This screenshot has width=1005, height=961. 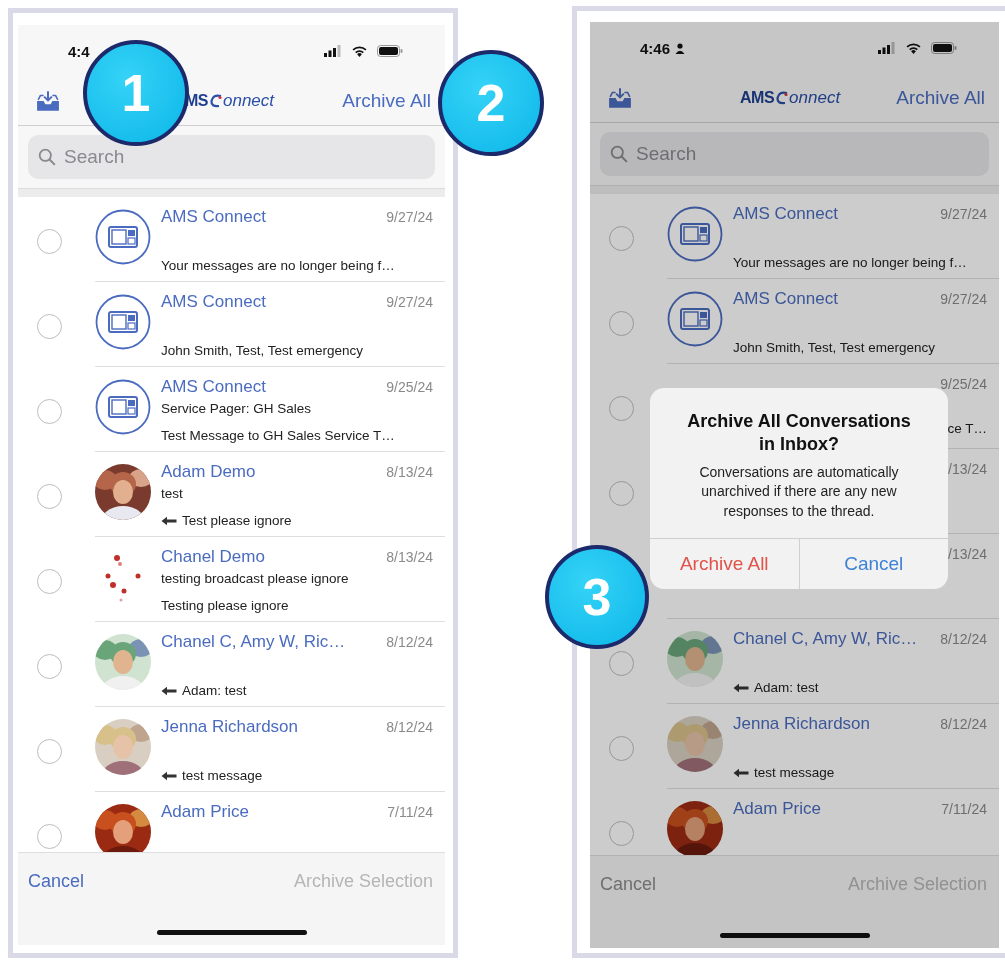 What do you see at coordinates (491, 103) in the screenshot?
I see `step-number-badge: 2` at bounding box center [491, 103].